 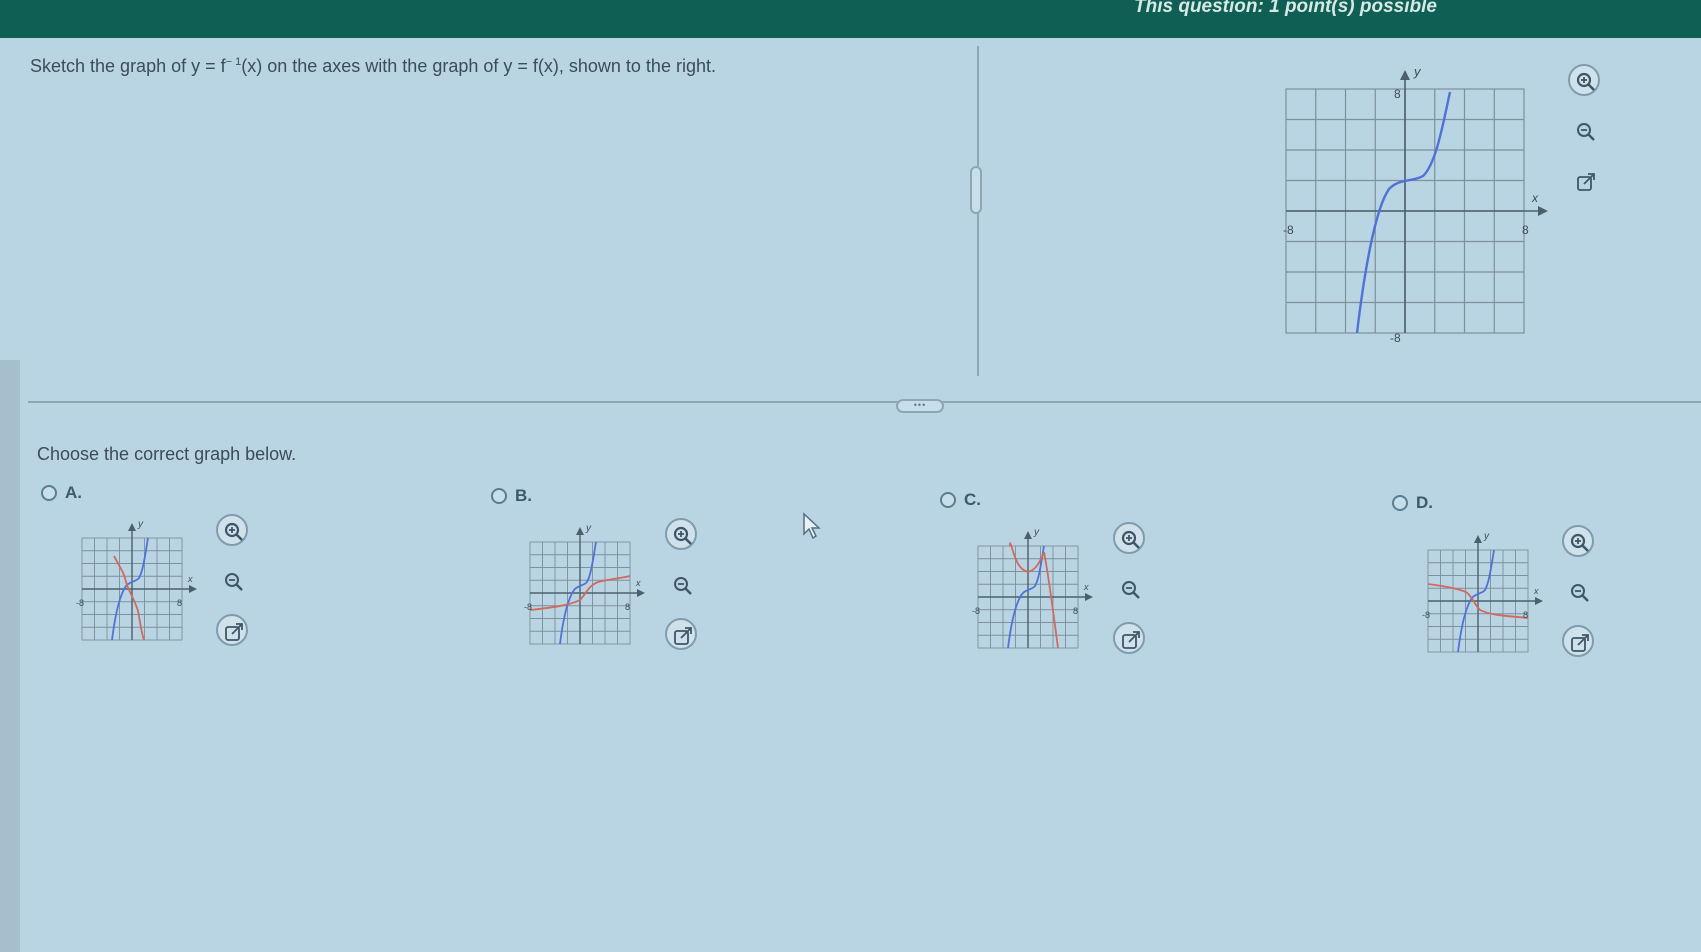 What do you see at coordinates (1478, 539) in the screenshot?
I see `option-d-y-arrow` at bounding box center [1478, 539].